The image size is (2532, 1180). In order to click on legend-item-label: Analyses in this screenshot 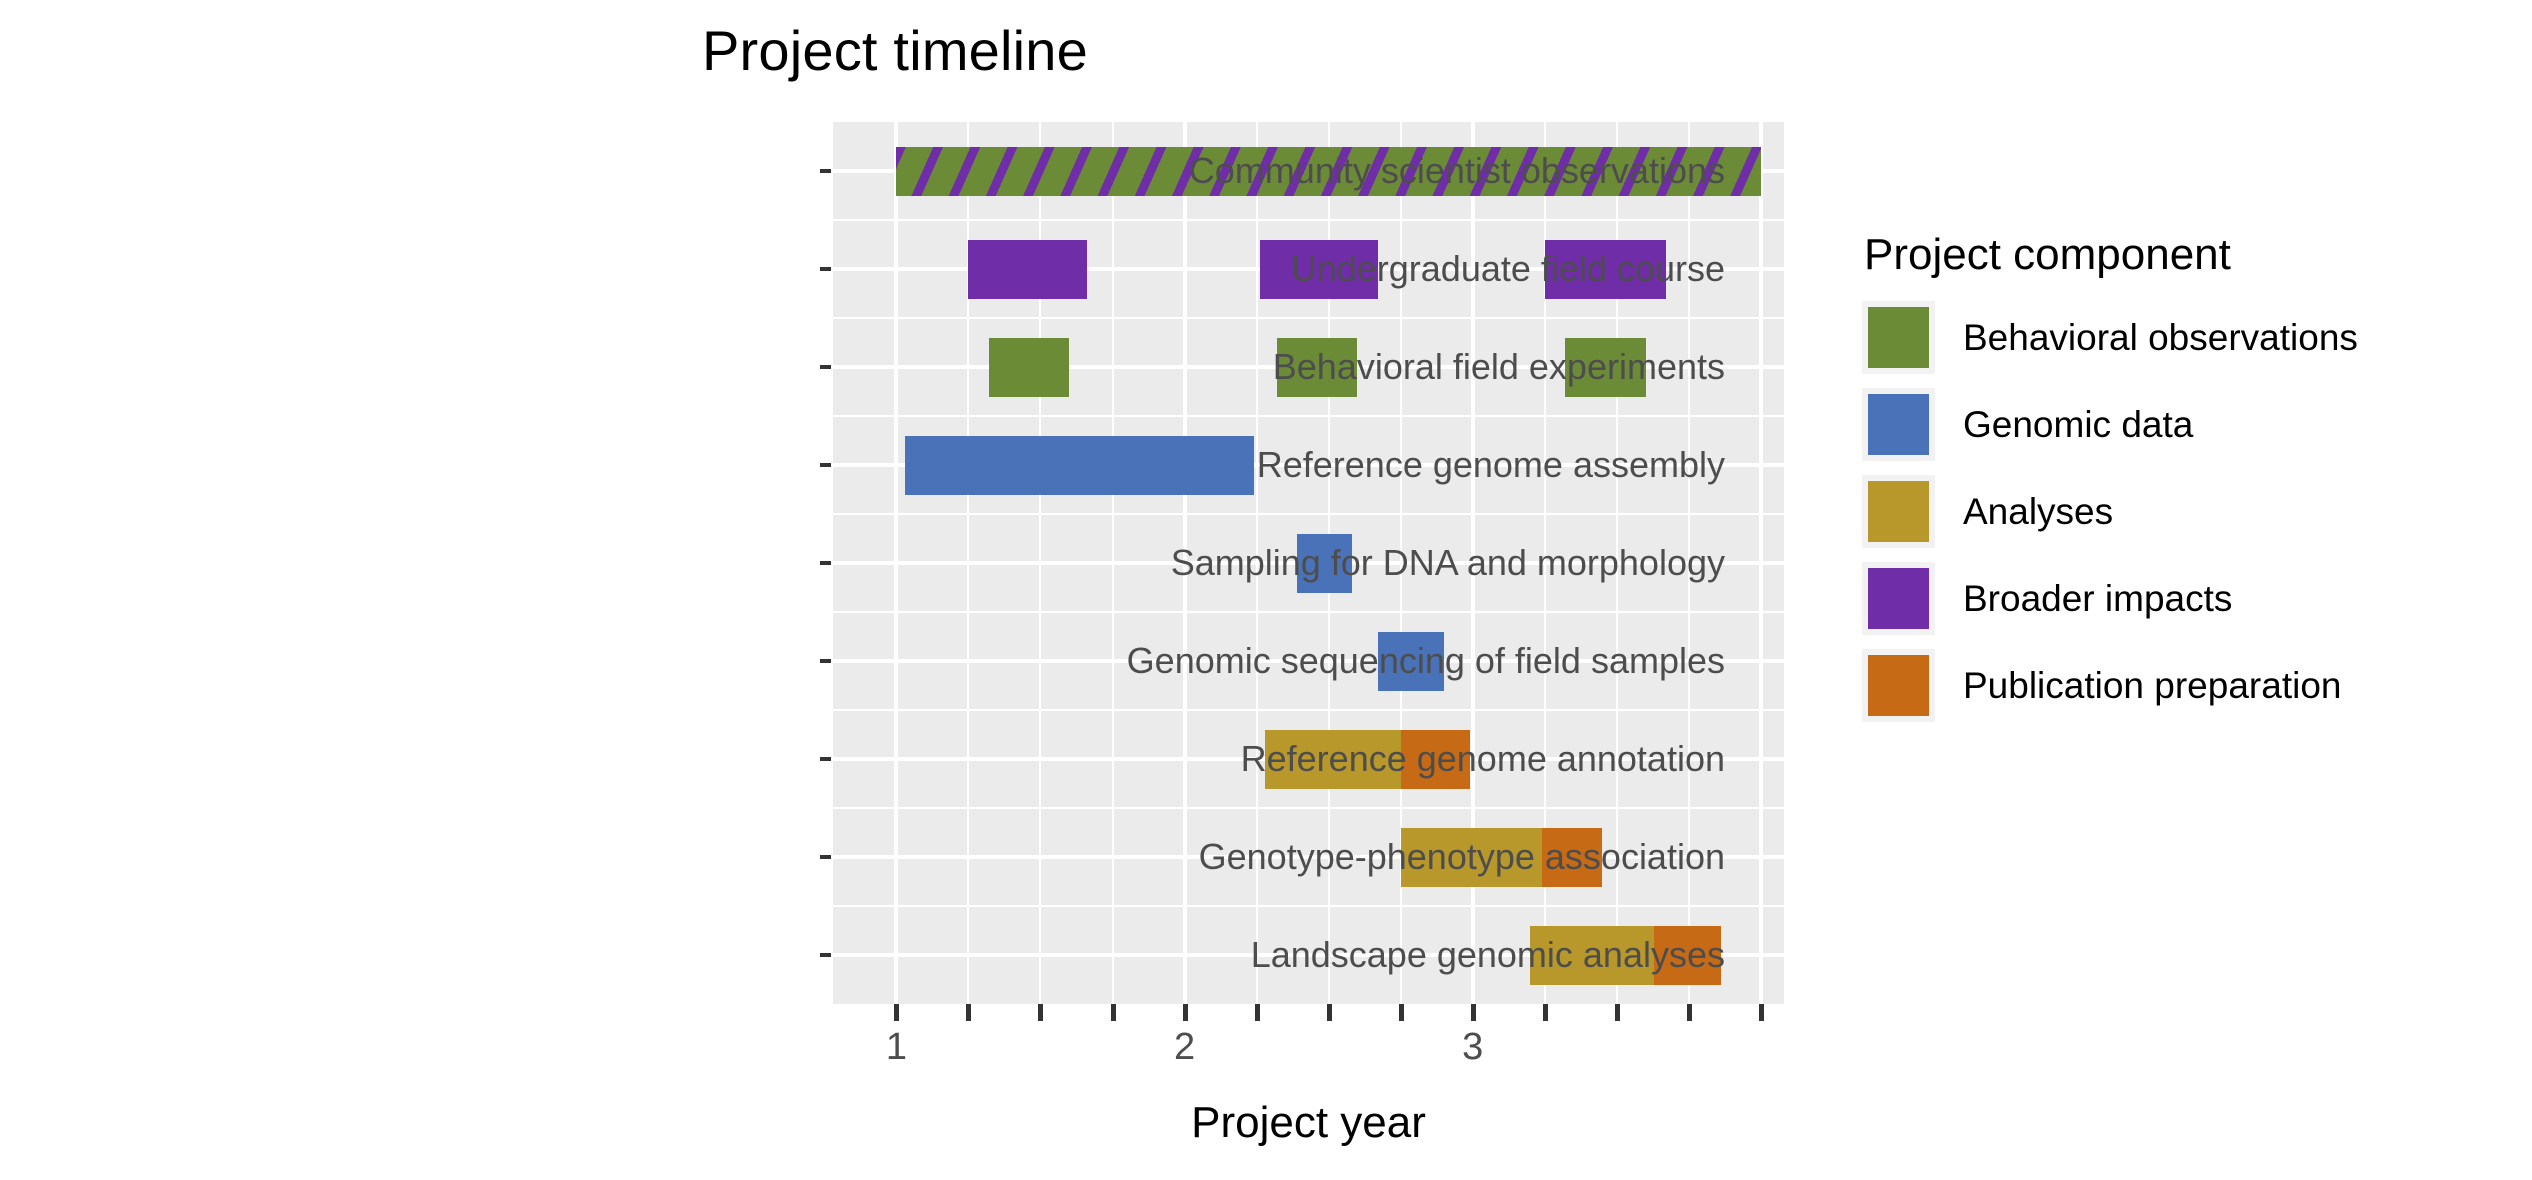, I will do `click(2038, 511)`.